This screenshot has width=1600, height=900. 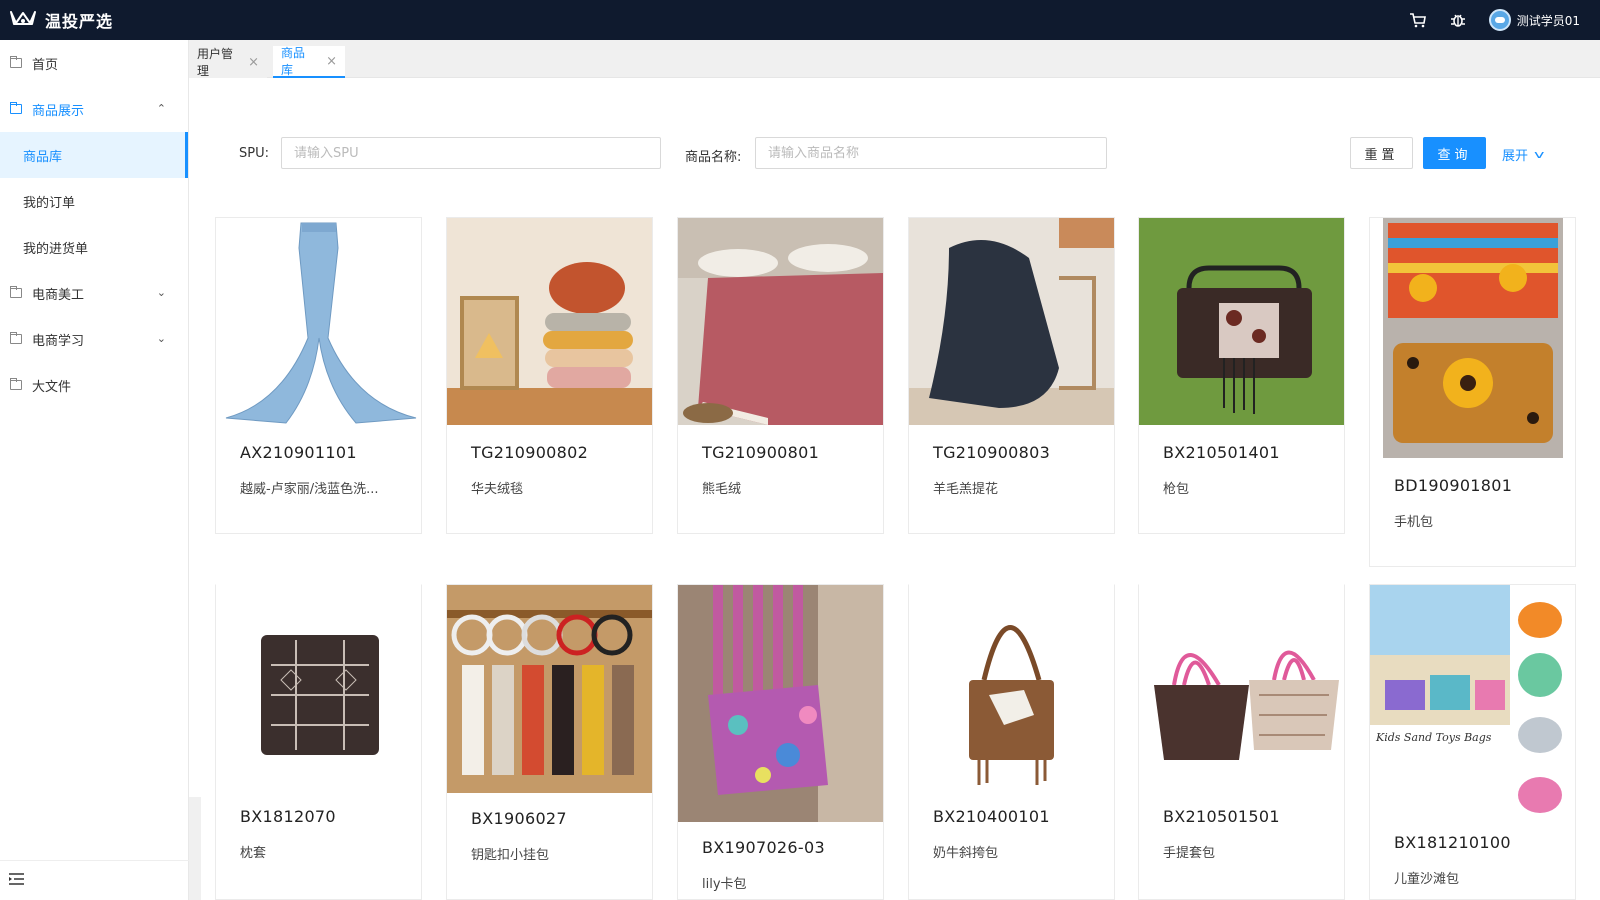 What do you see at coordinates (309, 62) in the screenshot?
I see `tab-product-library: 商品库 ×` at bounding box center [309, 62].